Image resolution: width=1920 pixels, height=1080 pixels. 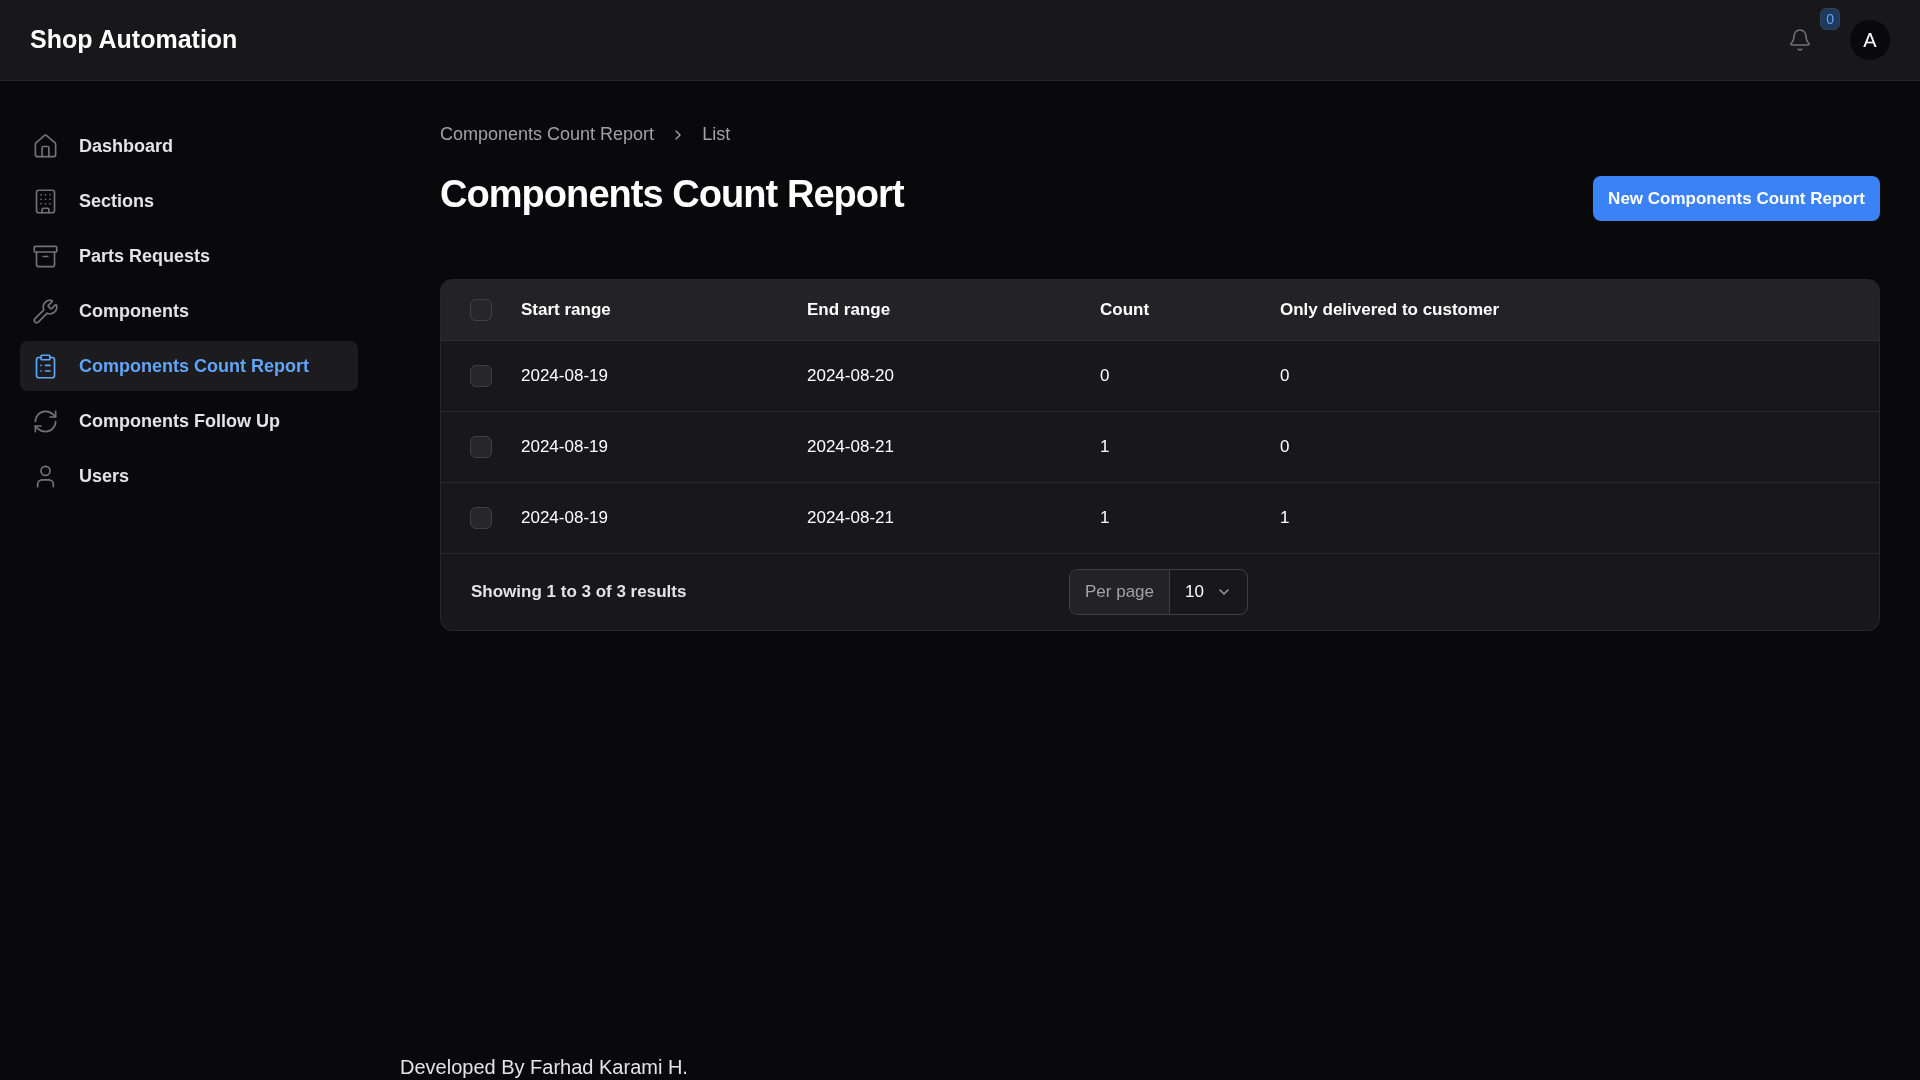 I want to click on wrench-icon, so click(x=45, y=311).